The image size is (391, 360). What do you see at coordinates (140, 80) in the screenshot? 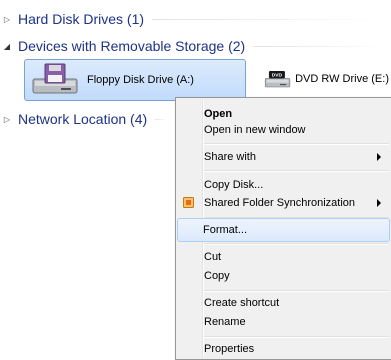
I see `drive-label: Floppy Disk Drive (A:)` at bounding box center [140, 80].